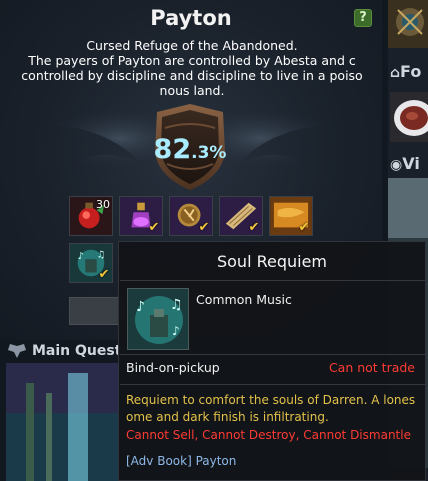 This screenshot has width=428, height=481. Describe the element at coordinates (227, 417) in the screenshot. I see `lore-line: ome and dark finish is infiltrating.` at that location.